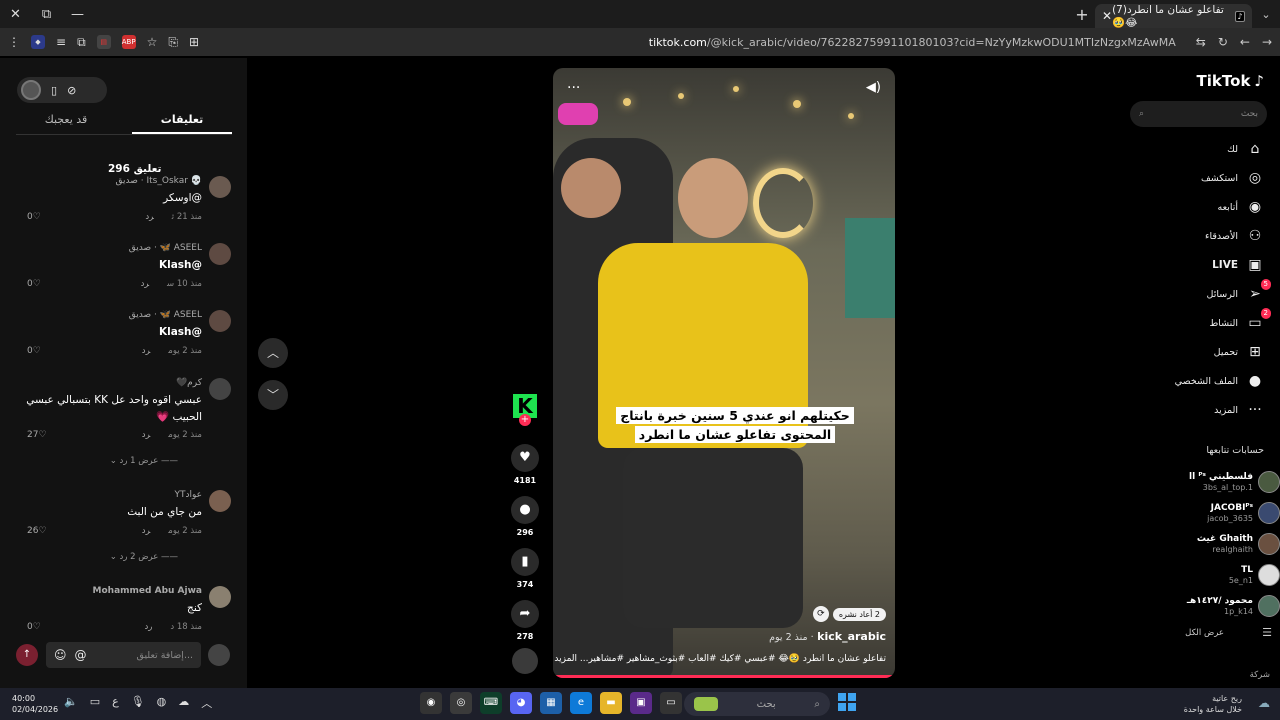  What do you see at coordinates (1204, 517) in the screenshot?
I see `following-account: JACOBIᴾˢ jacob_3635` at bounding box center [1204, 517].